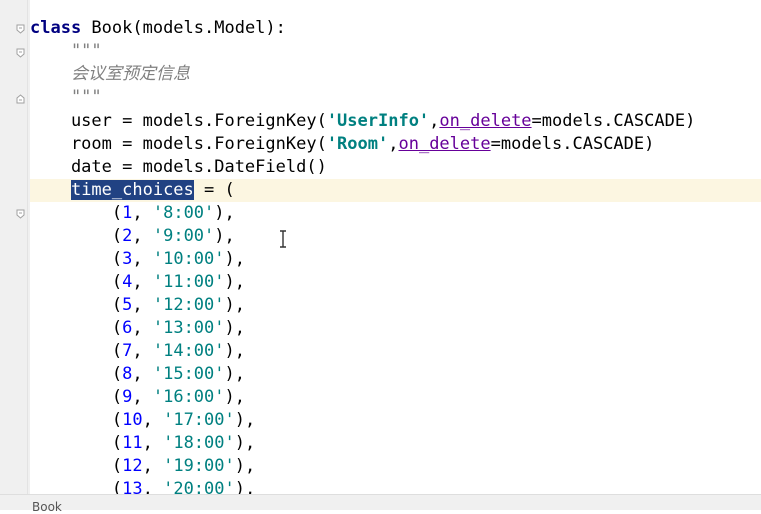 This screenshot has height=514, width=761. Describe the element at coordinates (188, 282) in the screenshot. I see `string-literal: '11:00'` at that location.